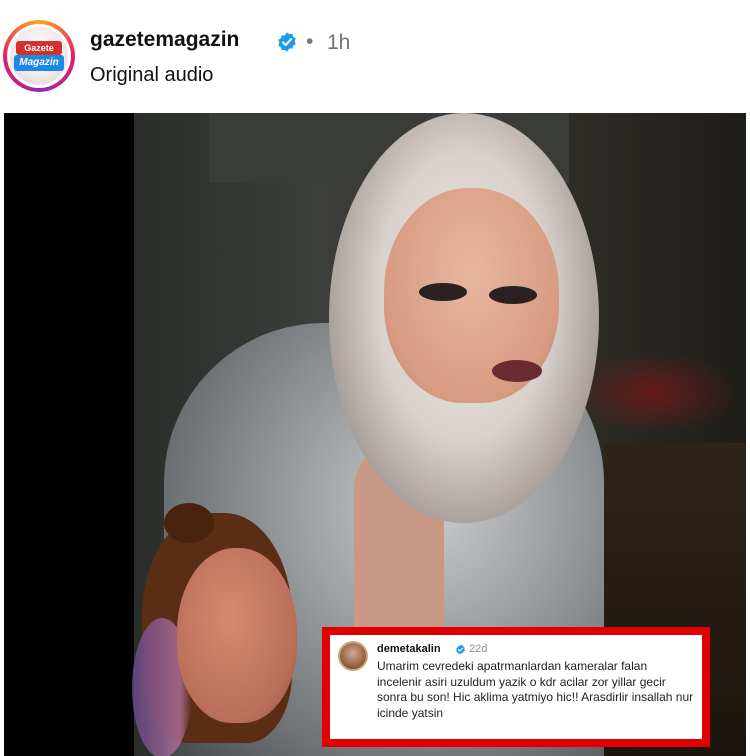 This screenshot has width=750, height=756. Describe the element at coordinates (287, 42) in the screenshot. I see `verified-badge-icon` at that location.